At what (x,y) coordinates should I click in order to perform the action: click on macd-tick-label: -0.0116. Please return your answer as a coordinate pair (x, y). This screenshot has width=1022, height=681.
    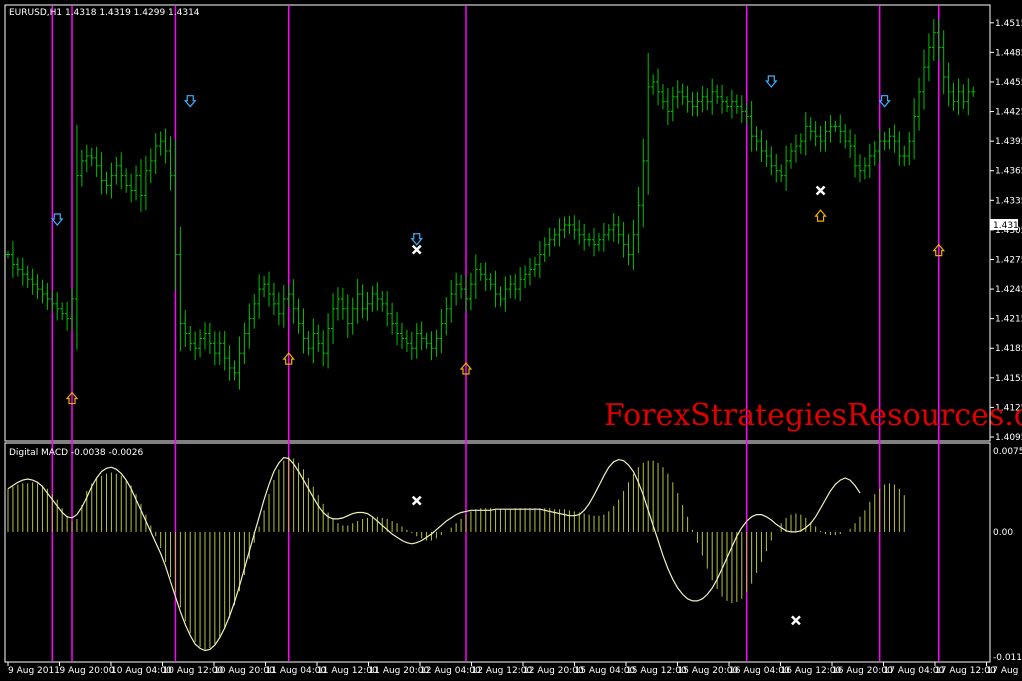
    Looking at the image, I should click on (1007, 658).